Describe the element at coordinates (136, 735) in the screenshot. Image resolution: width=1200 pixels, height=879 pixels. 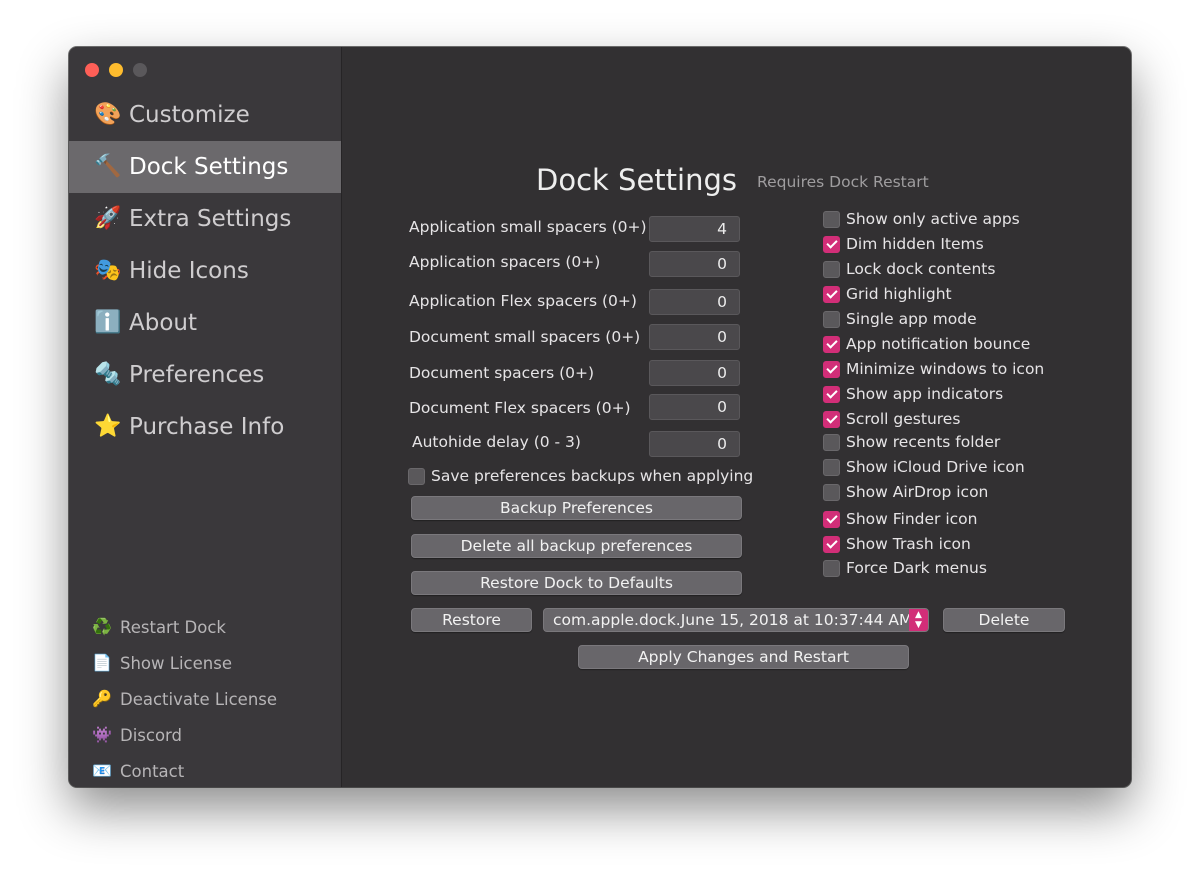
I see `discord-link: 👾 Discord` at that location.